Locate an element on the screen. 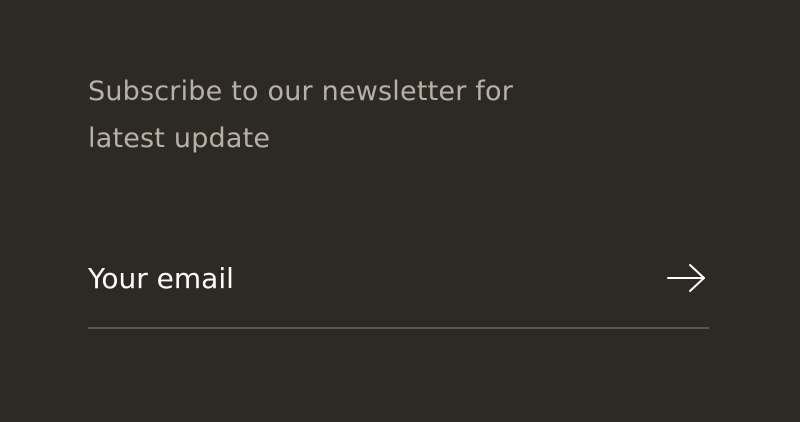 Image resolution: width=800 pixels, height=422 pixels. newsletter-form is located at coordinates (398, 291).